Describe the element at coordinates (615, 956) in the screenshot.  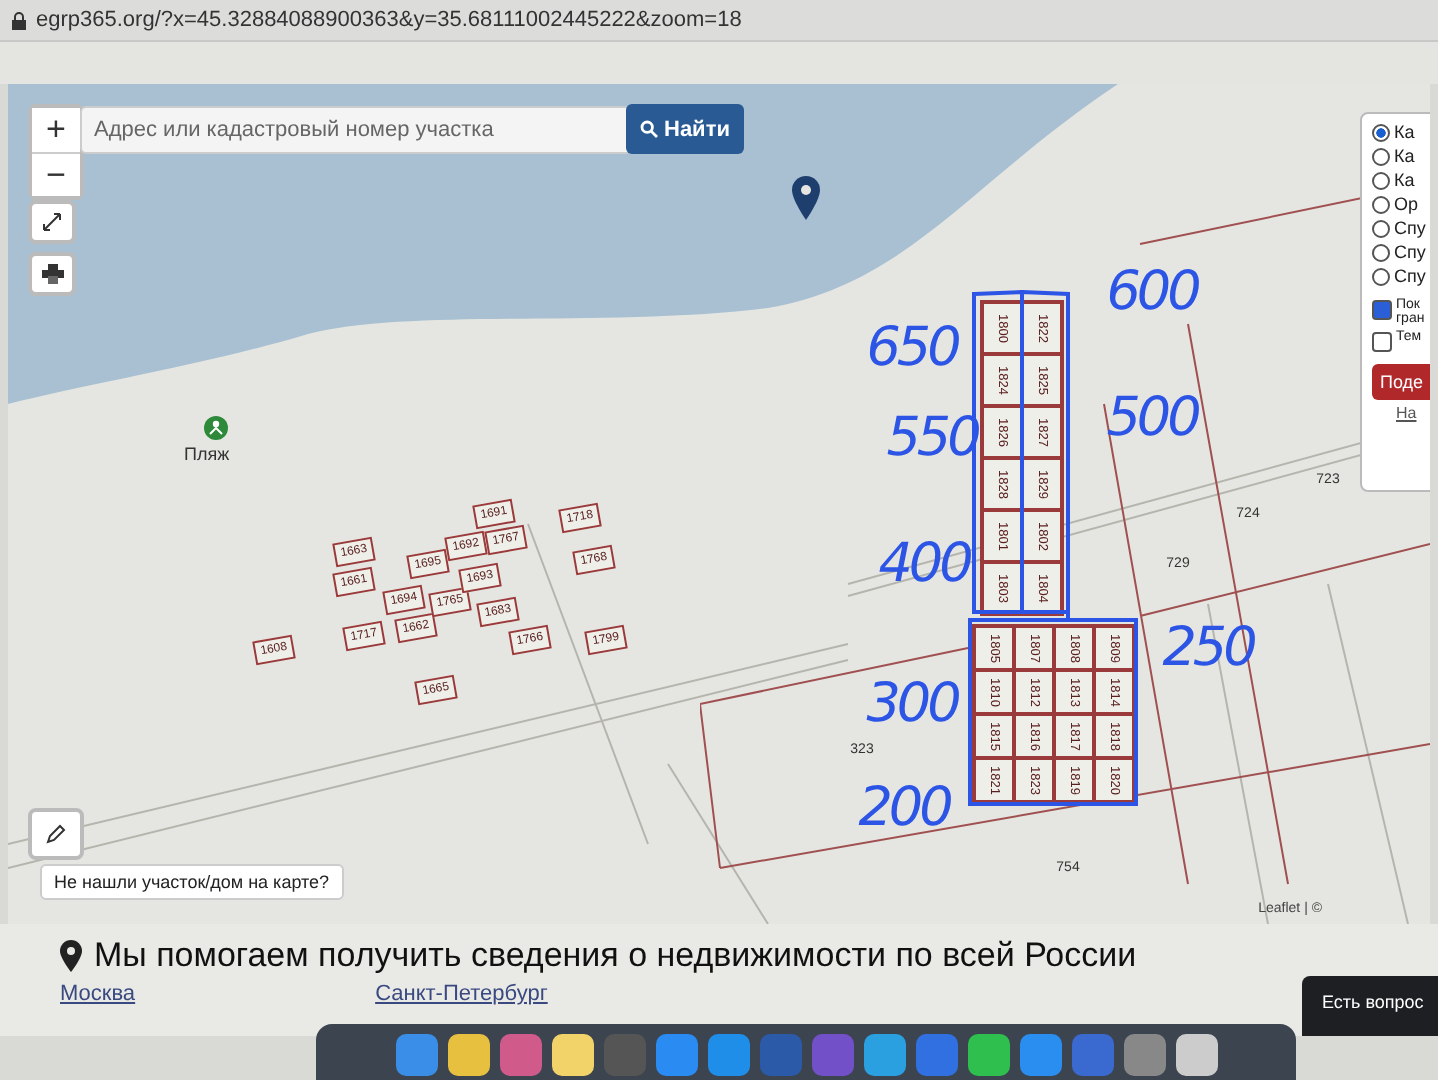
I see `section-heading: Мы помогаем получить сведения о недвижимости по всей России` at that location.